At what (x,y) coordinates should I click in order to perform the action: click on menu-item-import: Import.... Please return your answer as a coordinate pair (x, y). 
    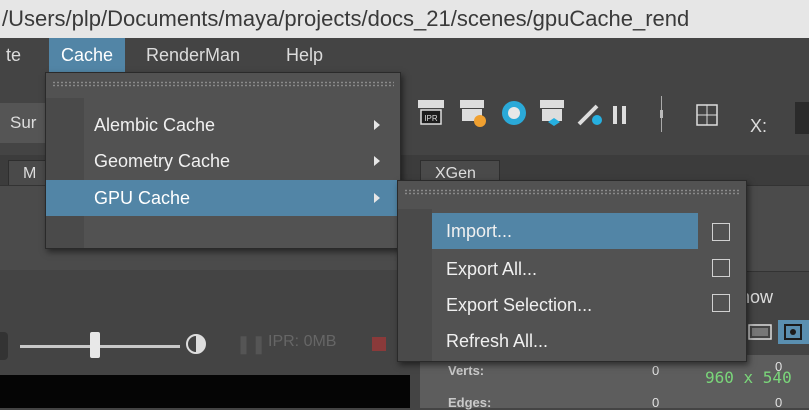
    Looking at the image, I should click on (565, 231).